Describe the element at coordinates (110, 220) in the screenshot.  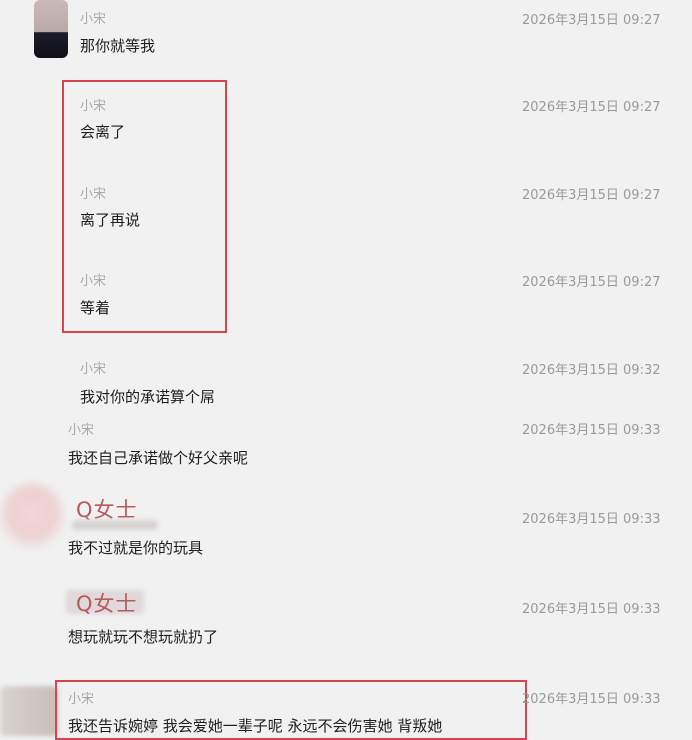
I see `message-text: 离了再说` at that location.